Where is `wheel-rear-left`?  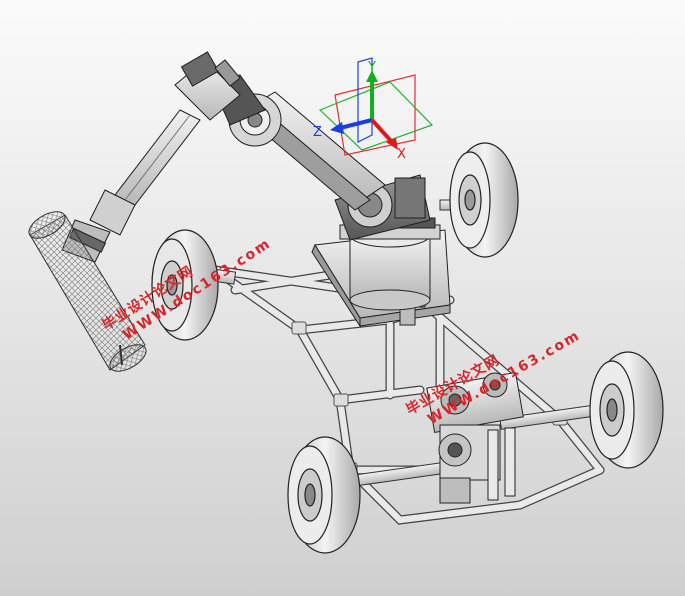
wheel-rear-left is located at coordinates (324, 495).